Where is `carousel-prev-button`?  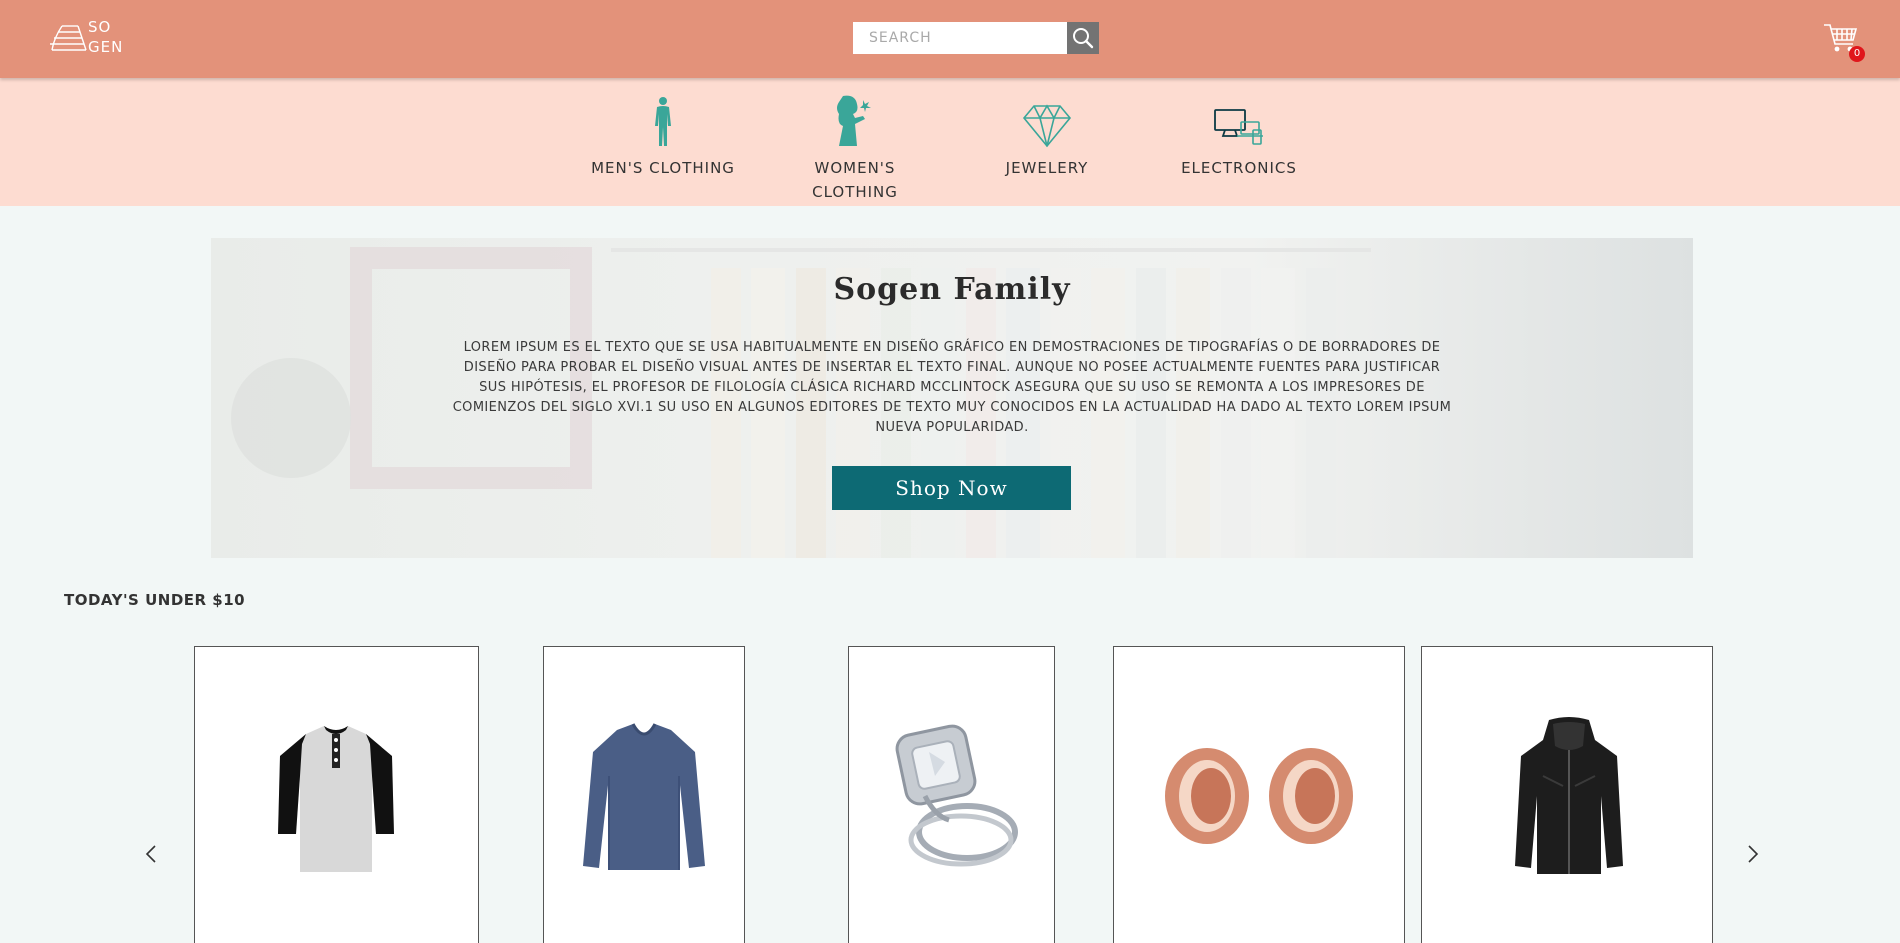
carousel-prev-button is located at coordinates (151, 854).